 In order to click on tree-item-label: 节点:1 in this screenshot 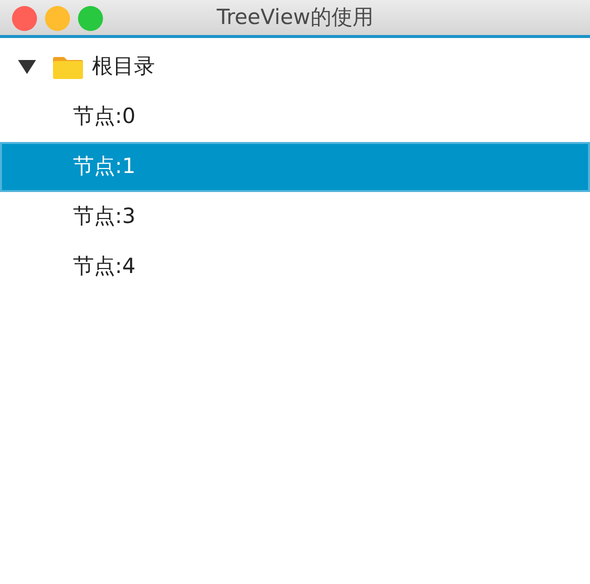, I will do `click(104, 166)`.